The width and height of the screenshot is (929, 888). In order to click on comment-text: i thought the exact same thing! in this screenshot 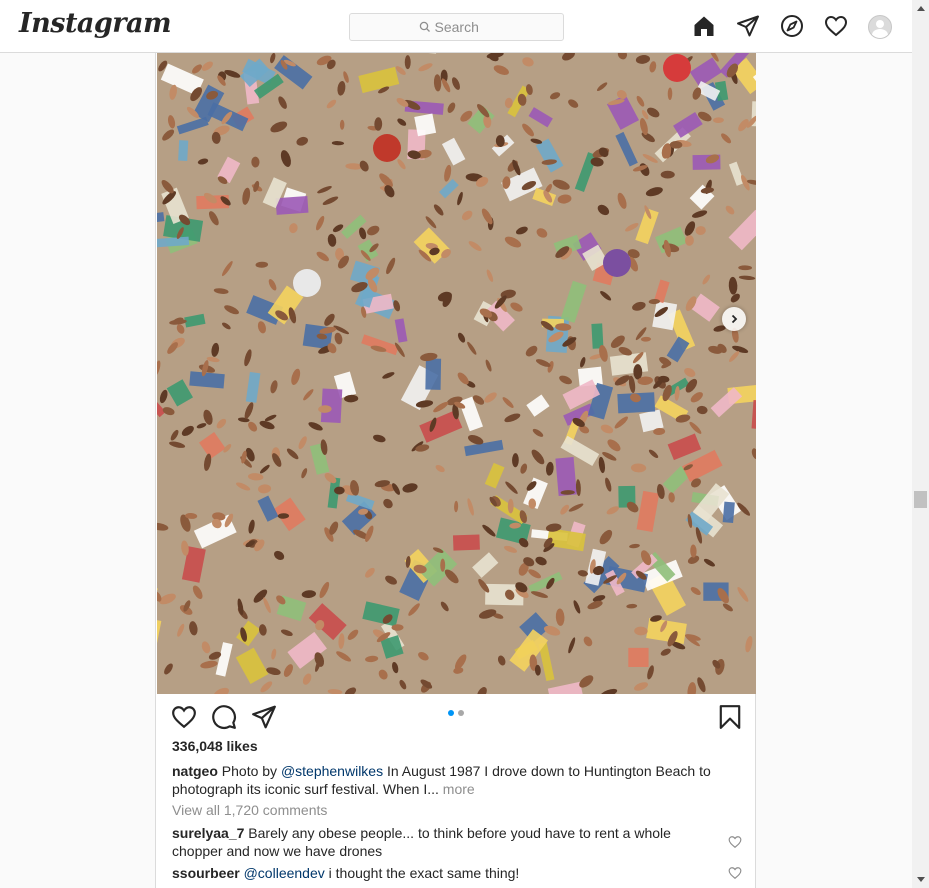, I will do `click(424, 873)`.